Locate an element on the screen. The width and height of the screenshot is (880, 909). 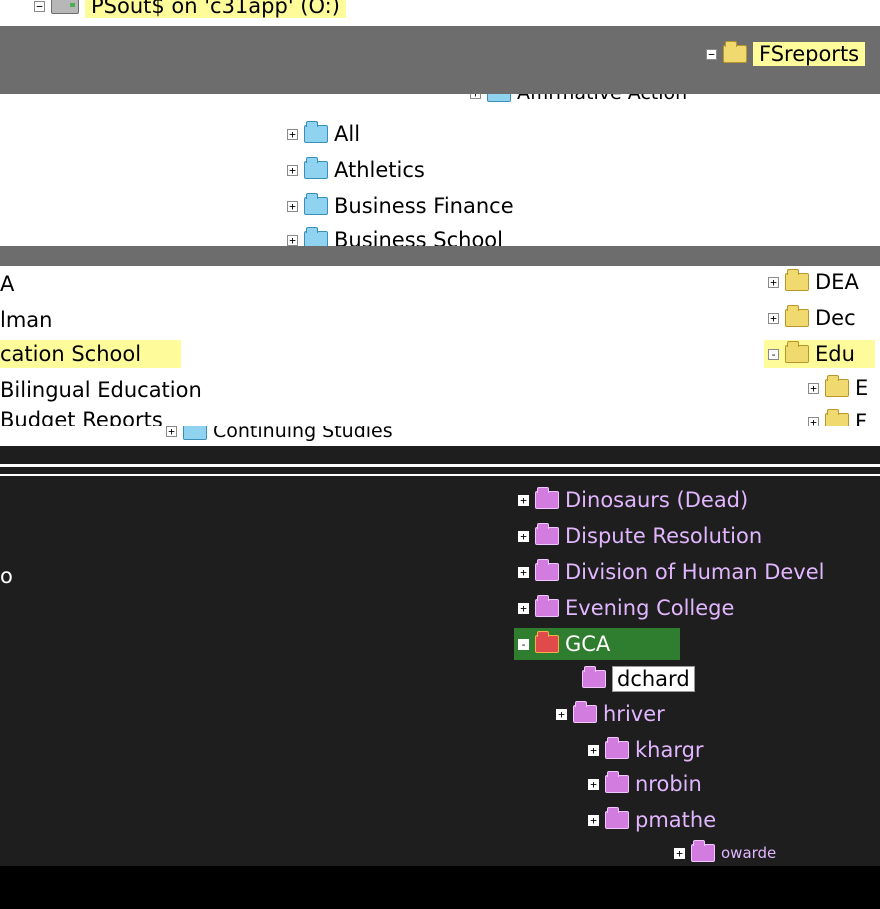
divider-line is located at coordinates (440, 465).